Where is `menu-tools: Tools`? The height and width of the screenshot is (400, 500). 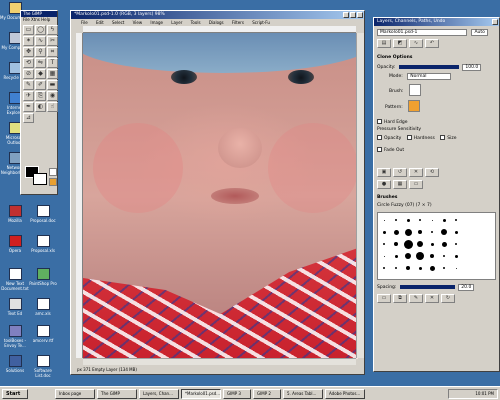 menu-tools: Tools is located at coordinates (196, 22).